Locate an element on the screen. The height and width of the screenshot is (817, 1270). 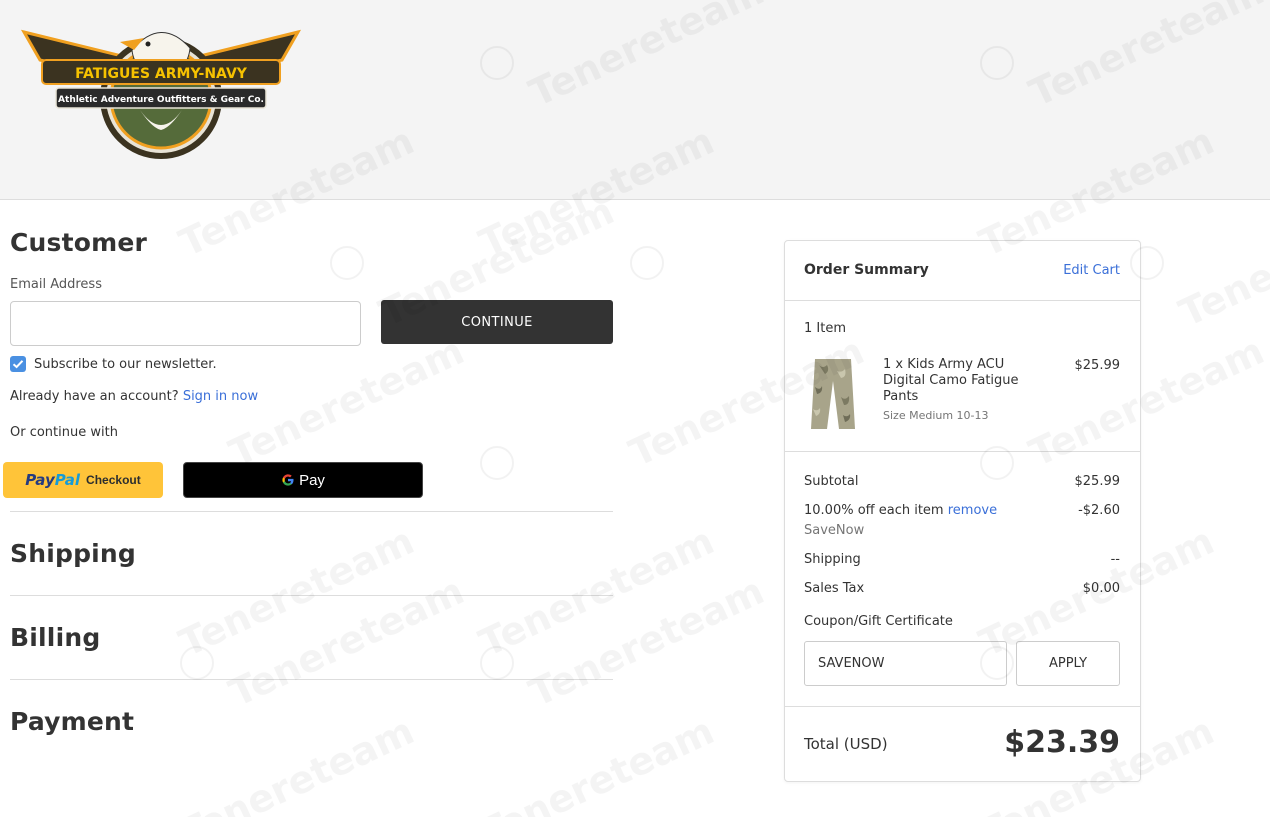
billing-heading: Billing is located at coordinates (55, 637).